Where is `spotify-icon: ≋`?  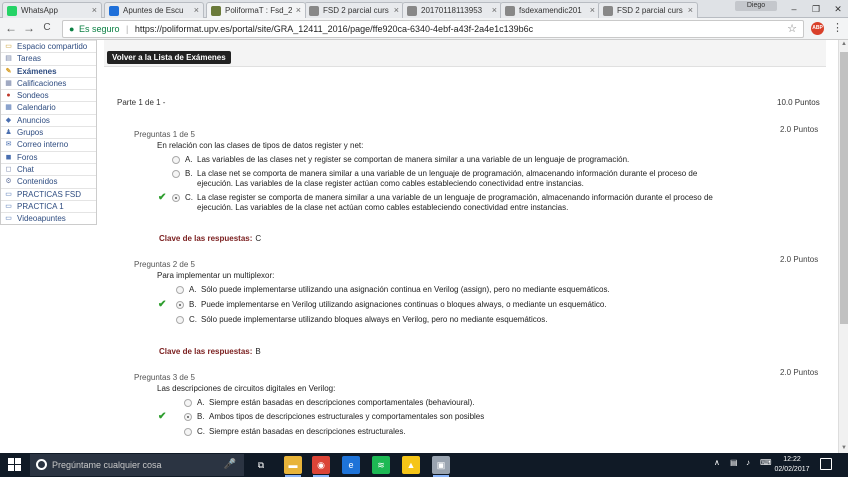
spotify-icon: ≋ is located at coordinates (381, 465).